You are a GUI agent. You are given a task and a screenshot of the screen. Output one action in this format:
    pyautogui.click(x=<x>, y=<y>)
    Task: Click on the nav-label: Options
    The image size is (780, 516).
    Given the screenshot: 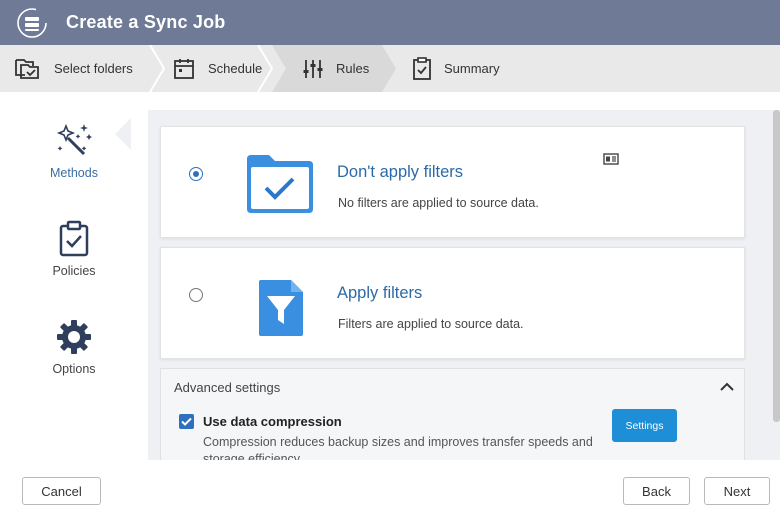 What is the action you would take?
    pyautogui.click(x=74, y=369)
    